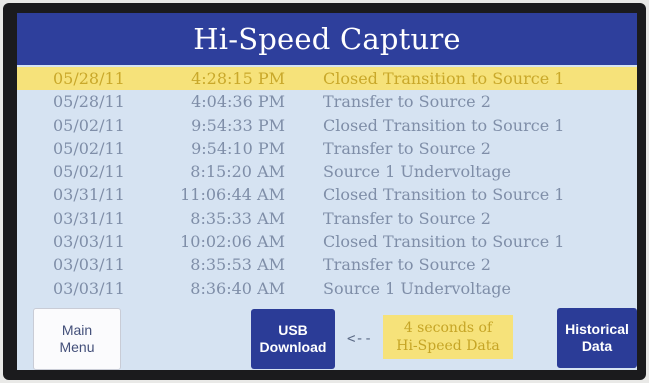 This screenshot has height=383, width=649. Describe the element at coordinates (448, 337) in the screenshot. I see `capture-duration-note: 4 seconds of Hi-Speed Data` at that location.